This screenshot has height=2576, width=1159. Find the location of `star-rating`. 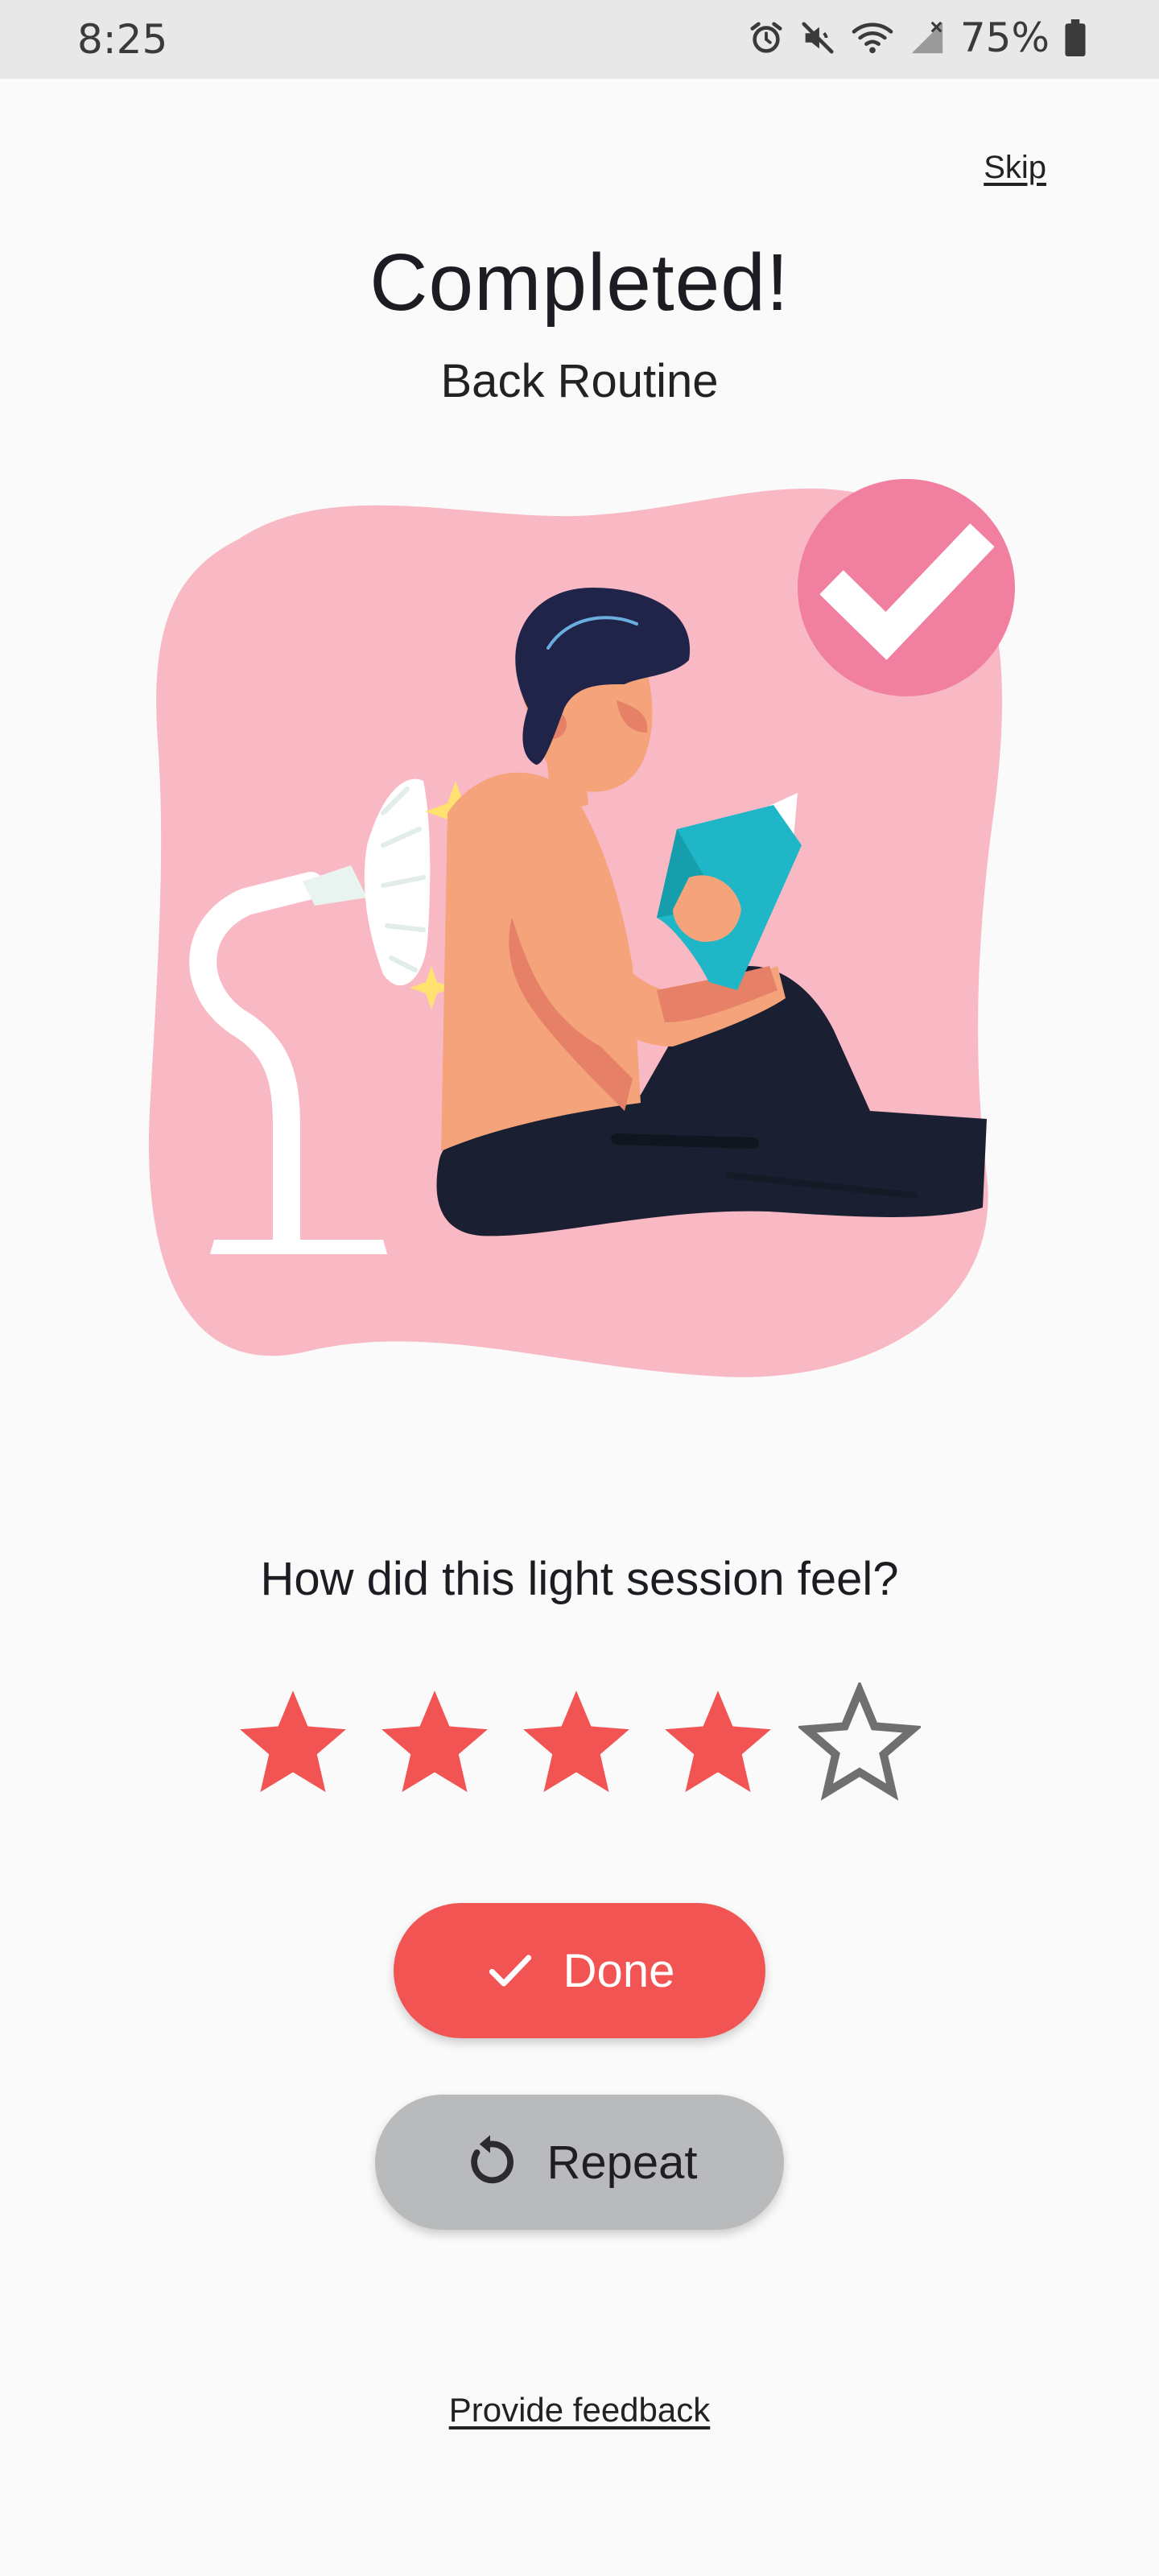

star-rating is located at coordinates (576, 1743).